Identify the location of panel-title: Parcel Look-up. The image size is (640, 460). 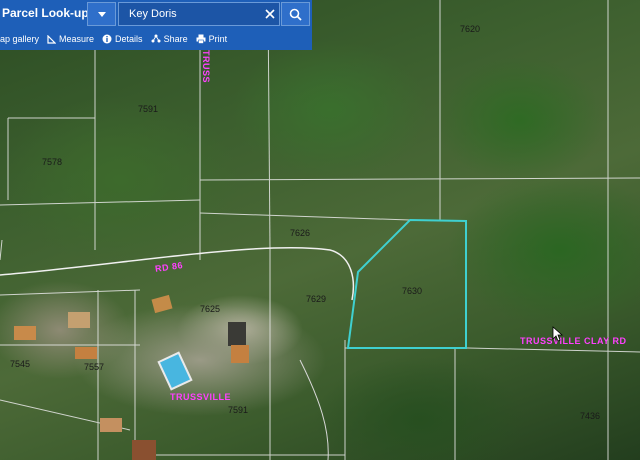
(45, 13).